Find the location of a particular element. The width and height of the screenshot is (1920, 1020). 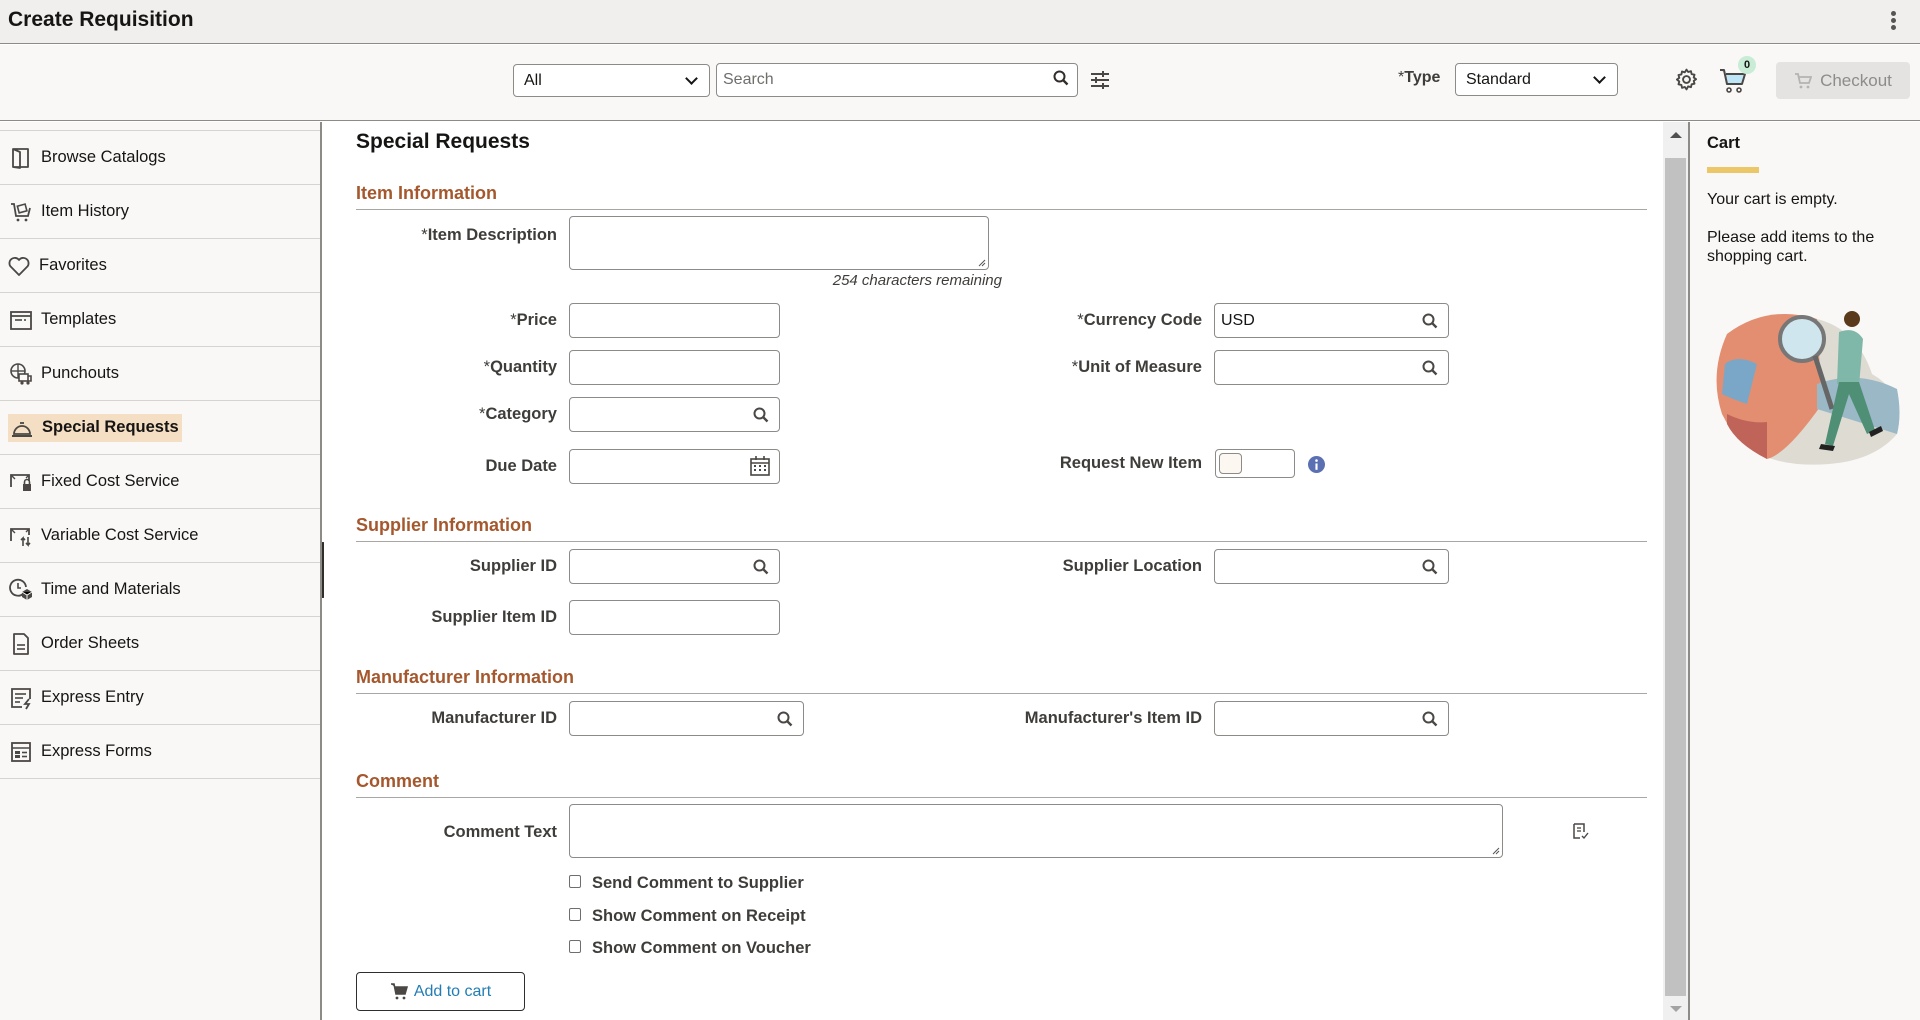

cart-title-accent is located at coordinates (1733, 170).